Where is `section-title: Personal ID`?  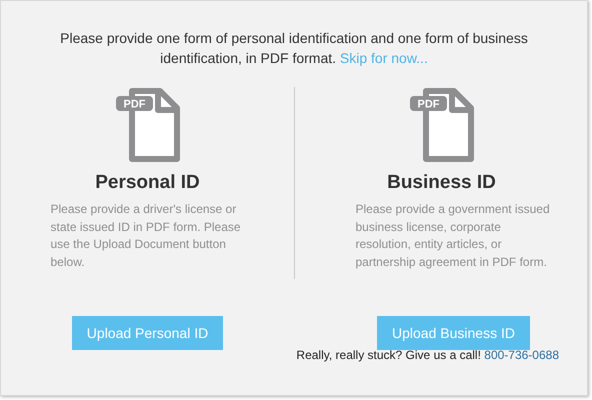
section-title: Personal ID is located at coordinates (147, 183).